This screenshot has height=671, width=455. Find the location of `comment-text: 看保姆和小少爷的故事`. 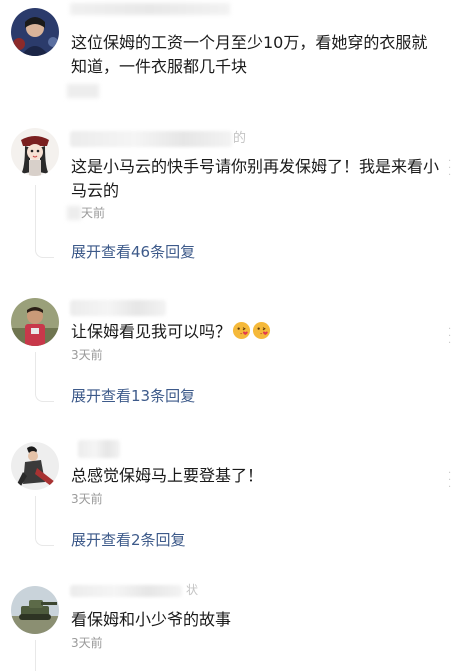

comment-text: 看保姆和小少爷的故事 is located at coordinates (151, 619).